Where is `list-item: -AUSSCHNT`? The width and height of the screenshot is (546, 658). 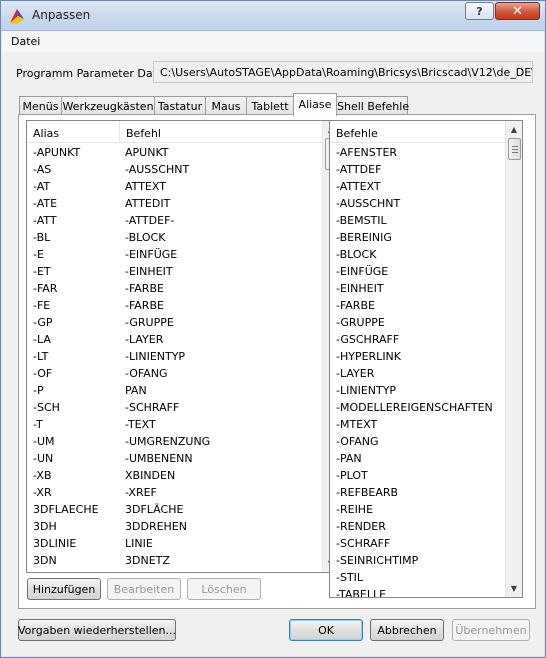
list-item: -AUSSCHNT is located at coordinates (418, 202).